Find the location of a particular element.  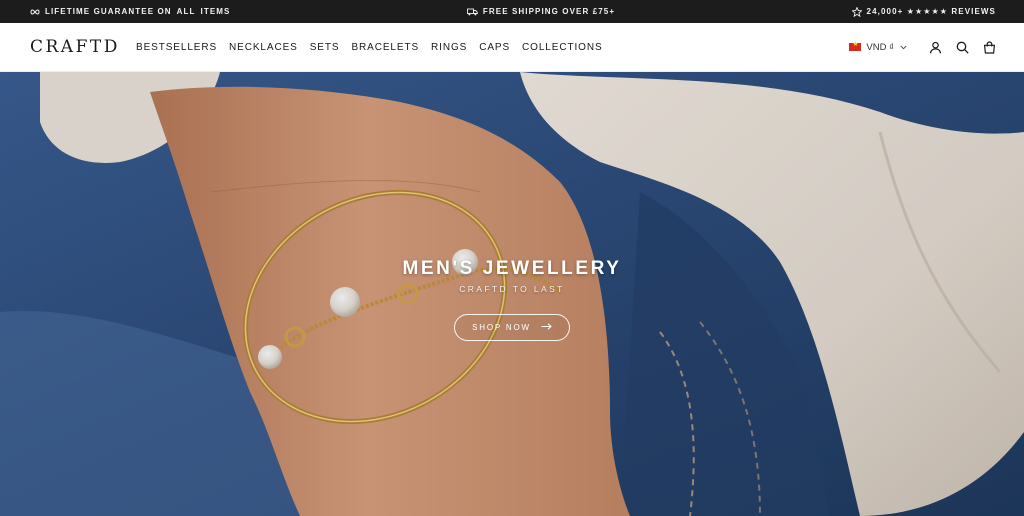

currency-selector: VND ₫ is located at coordinates (878, 46).